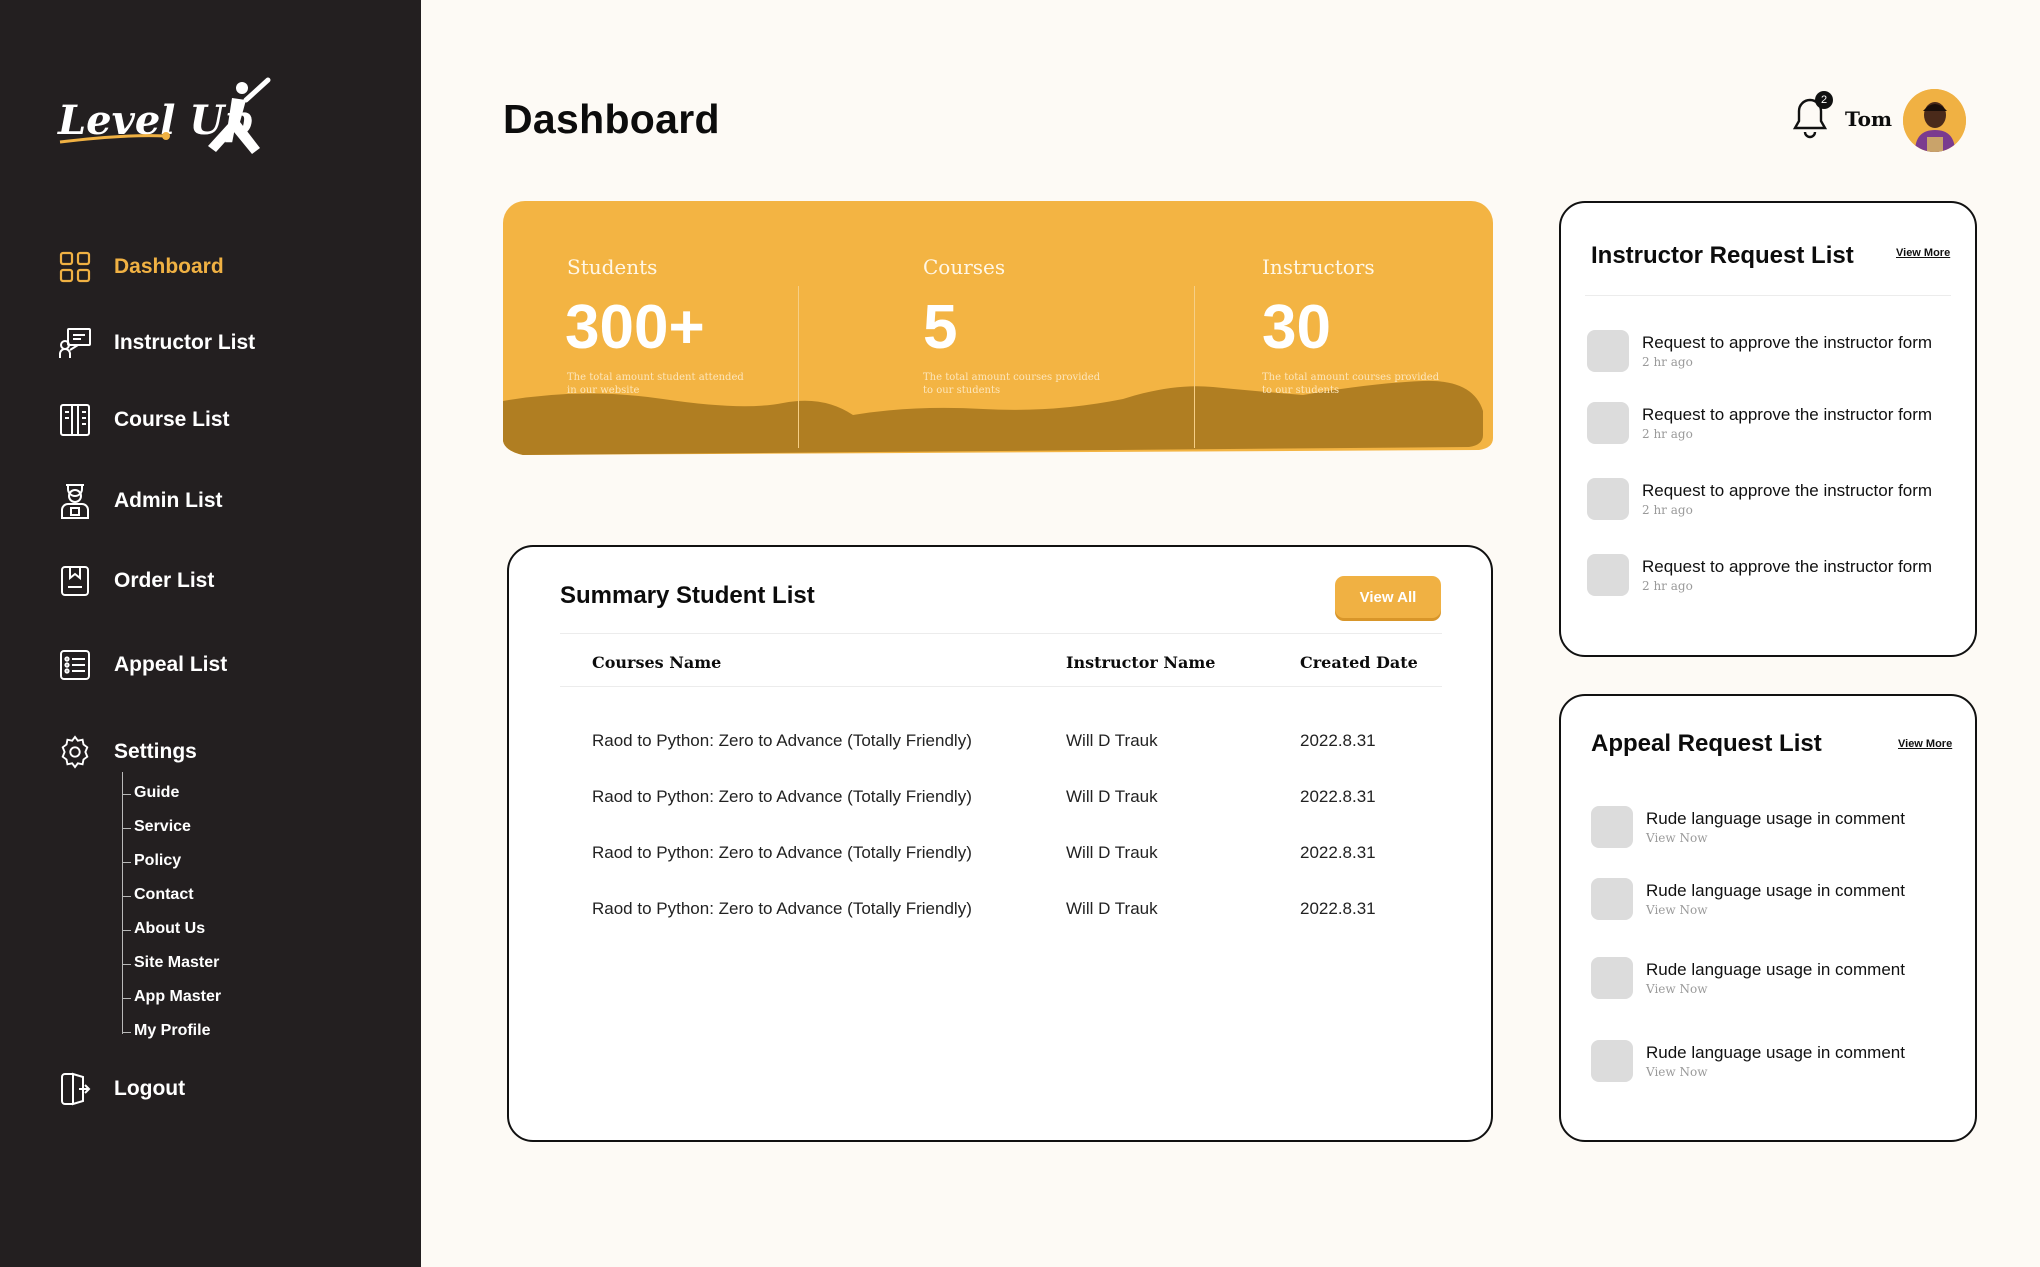 The image size is (2040, 1267). Describe the element at coordinates (75, 665) in the screenshot. I see `appeal-list-icon` at that location.